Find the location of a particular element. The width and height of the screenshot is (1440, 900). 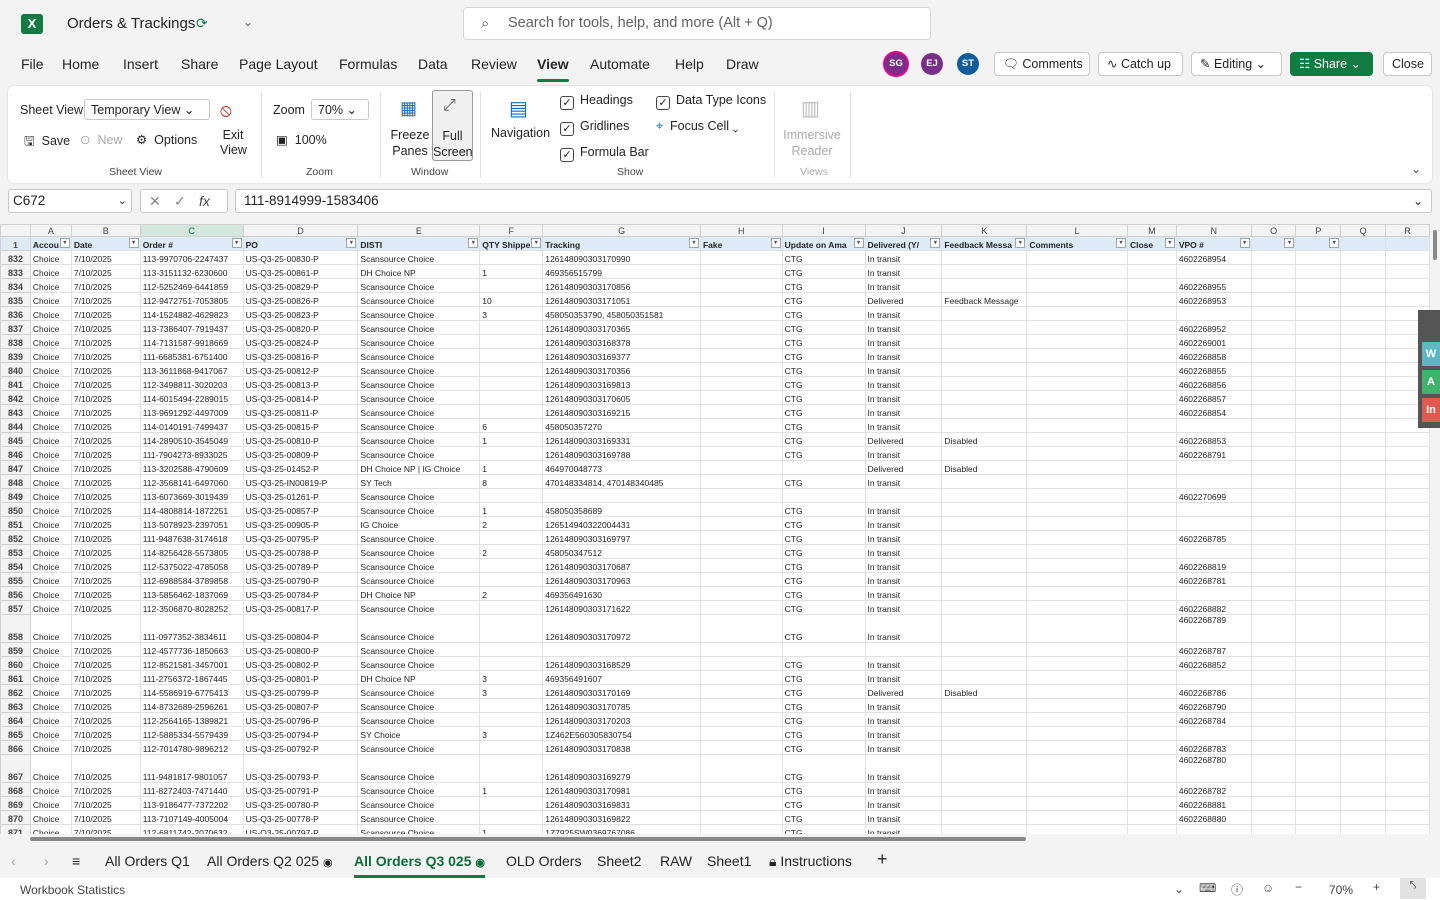

cell: 464970048773 is located at coordinates (621, 467).